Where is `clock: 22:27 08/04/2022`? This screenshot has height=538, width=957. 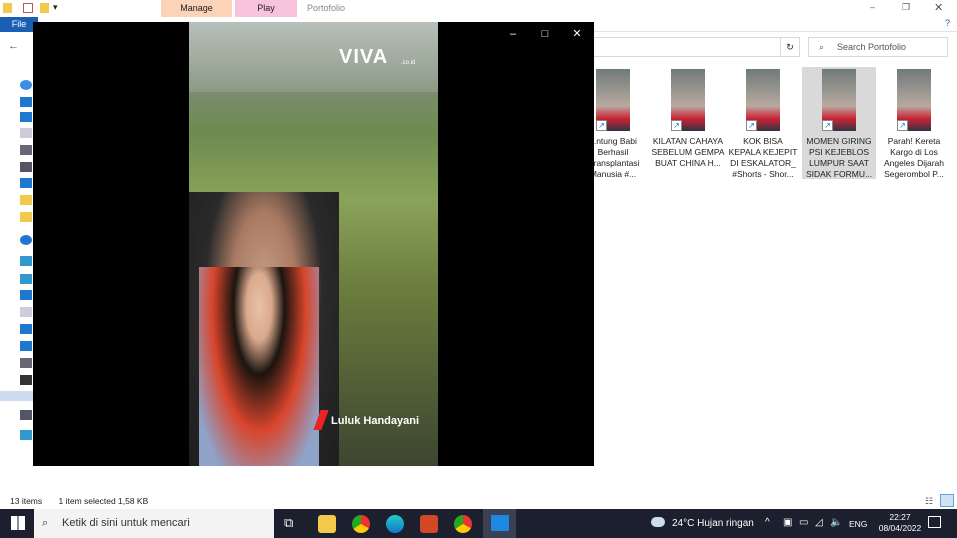
clock: 22:27 08/04/2022 is located at coordinates (900, 523).